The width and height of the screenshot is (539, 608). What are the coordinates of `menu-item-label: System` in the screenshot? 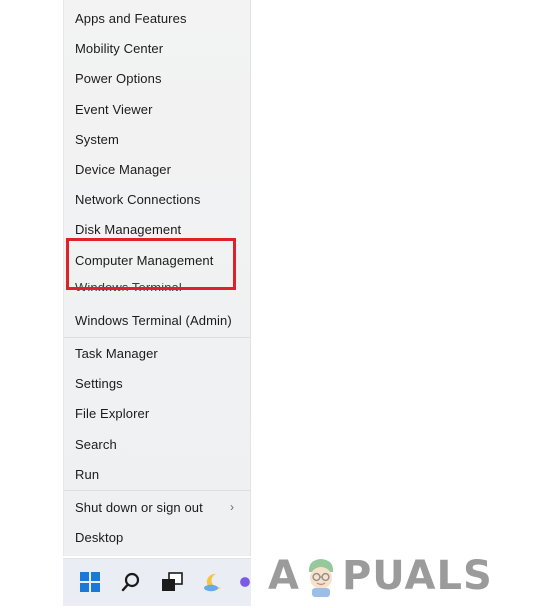 It's located at (97, 139).